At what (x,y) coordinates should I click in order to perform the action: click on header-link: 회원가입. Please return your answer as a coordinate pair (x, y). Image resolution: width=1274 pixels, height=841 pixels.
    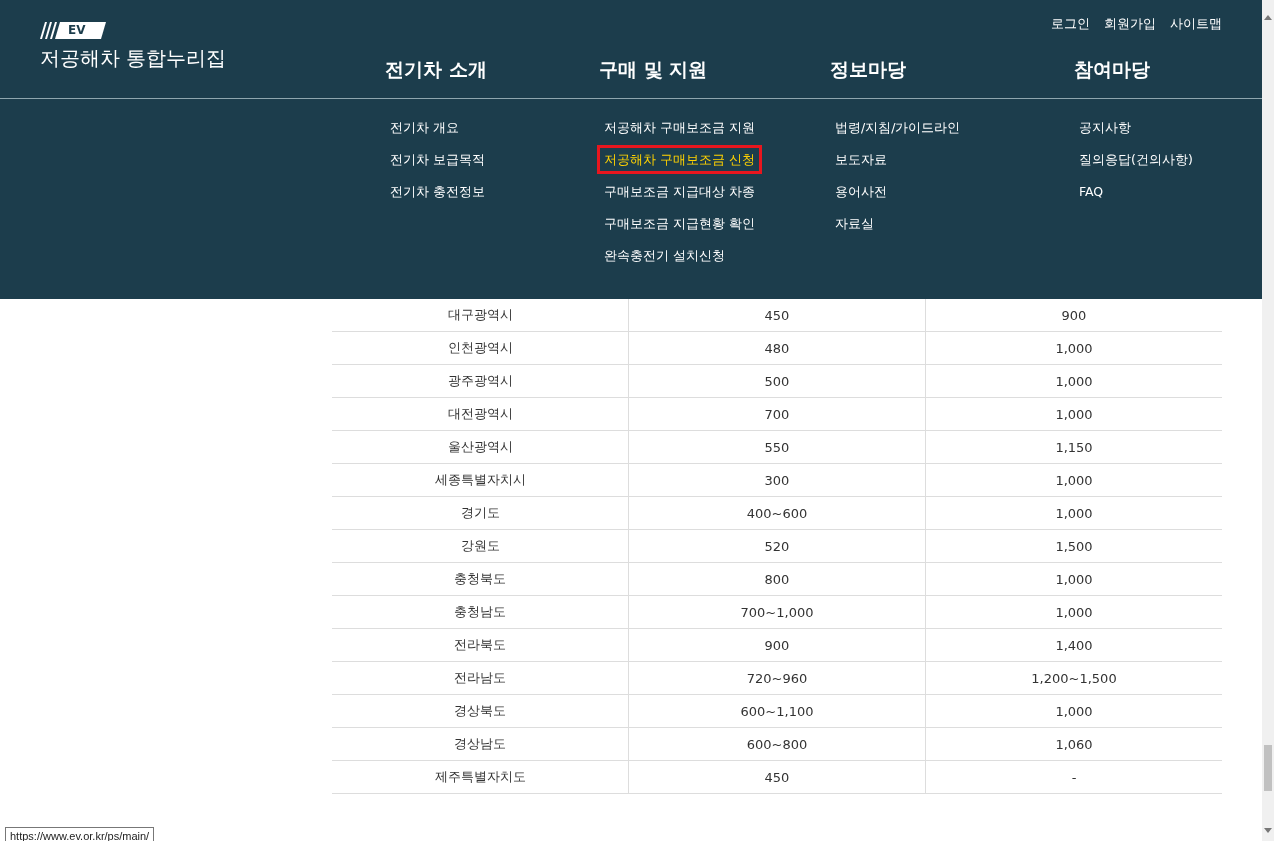
    Looking at the image, I should click on (1130, 24).